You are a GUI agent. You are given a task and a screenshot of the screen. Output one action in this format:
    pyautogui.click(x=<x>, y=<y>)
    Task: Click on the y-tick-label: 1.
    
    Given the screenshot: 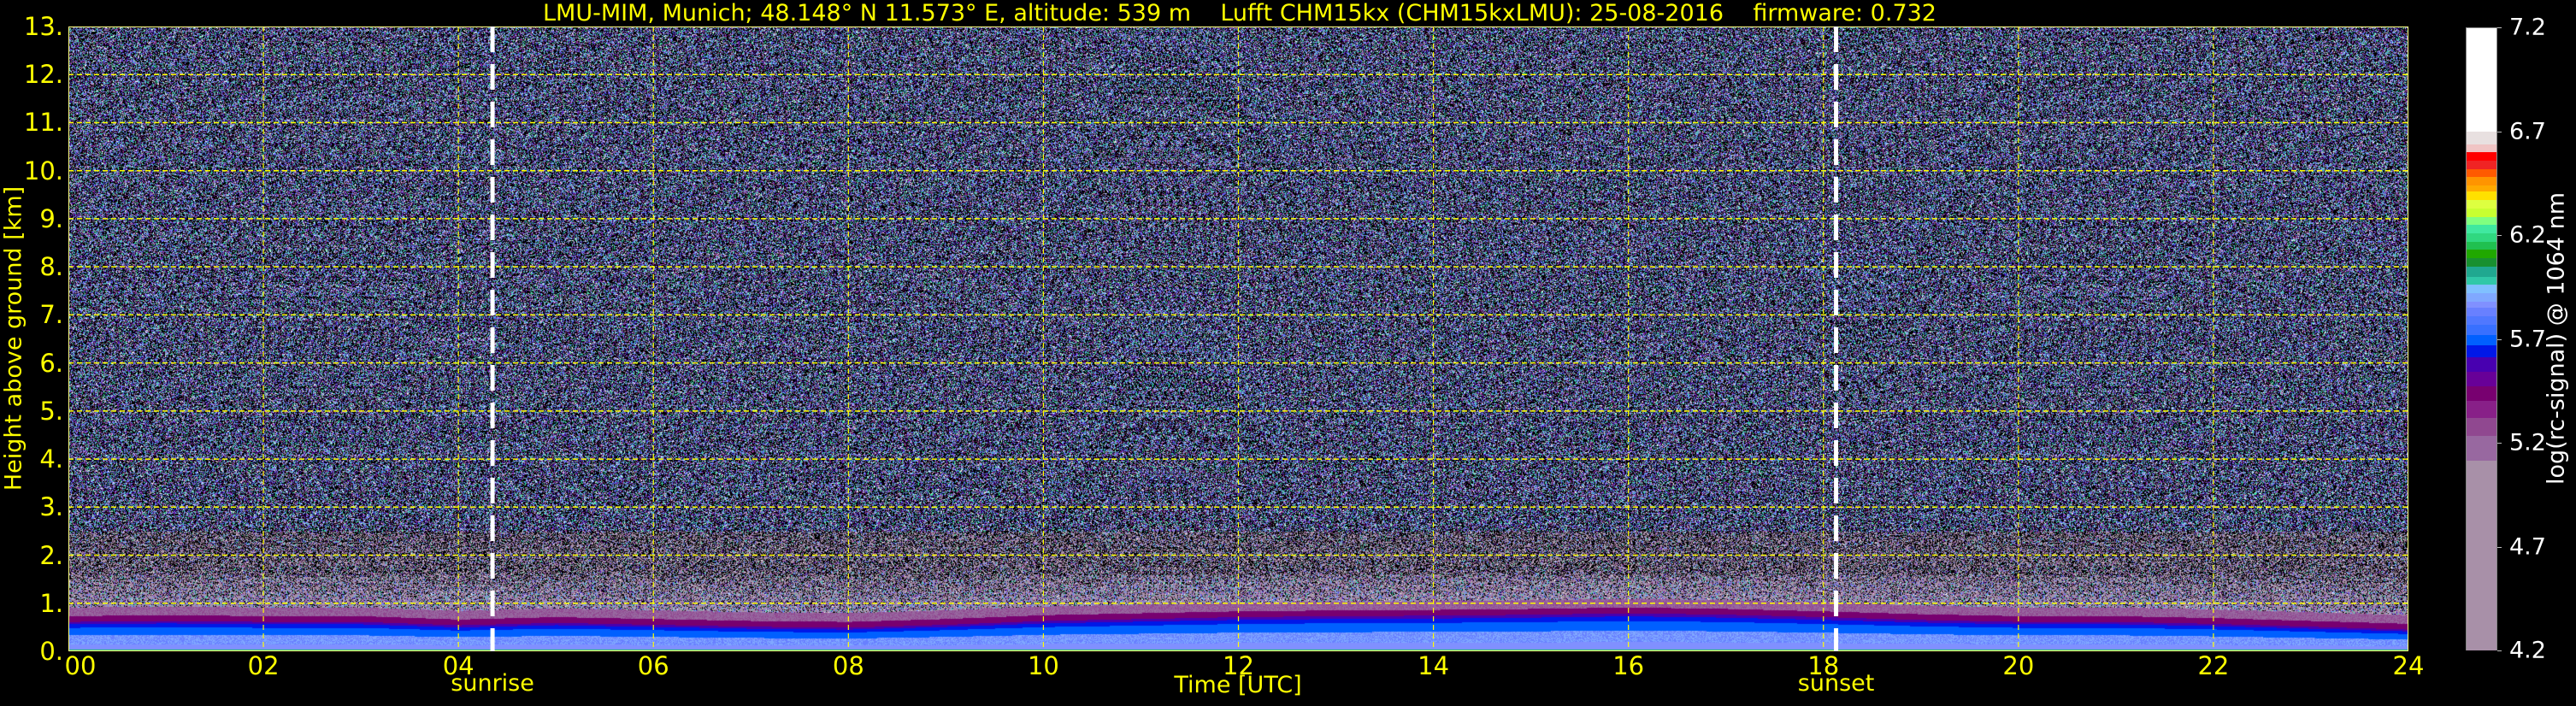 What is the action you would take?
    pyautogui.click(x=51, y=603)
    